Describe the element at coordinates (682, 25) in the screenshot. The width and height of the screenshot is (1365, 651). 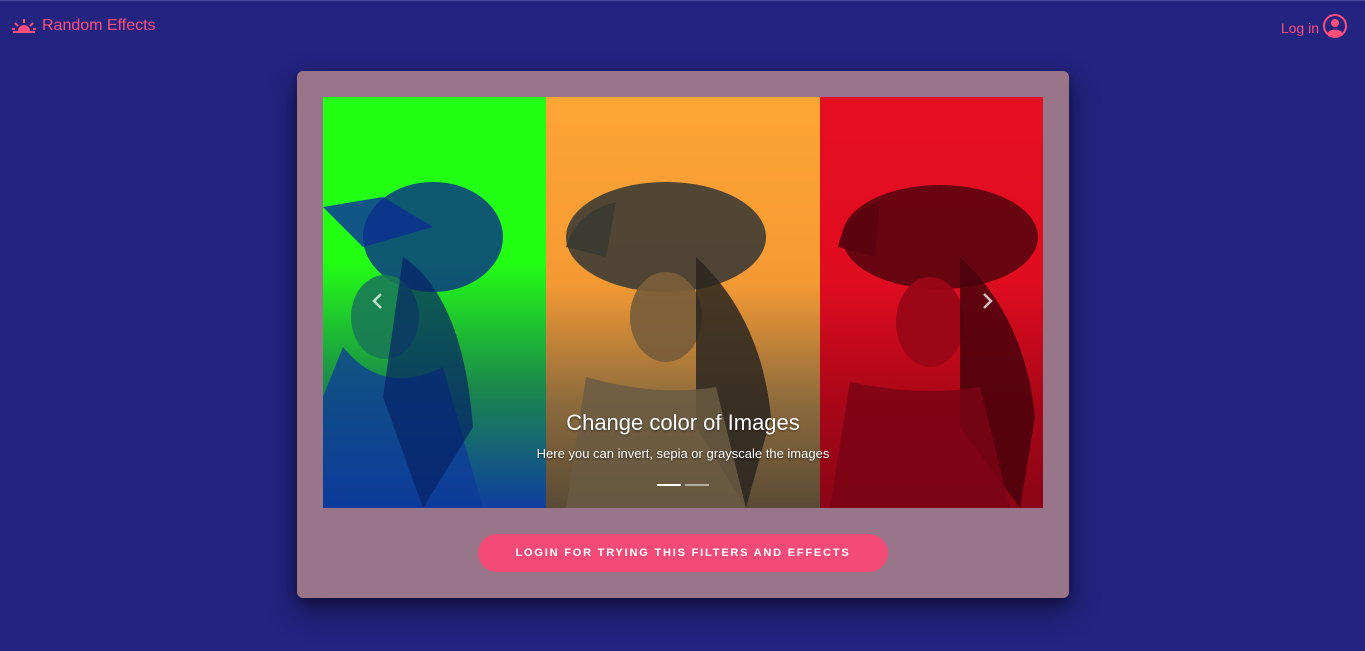
I see `top-navbar: Random Effects Log in` at that location.